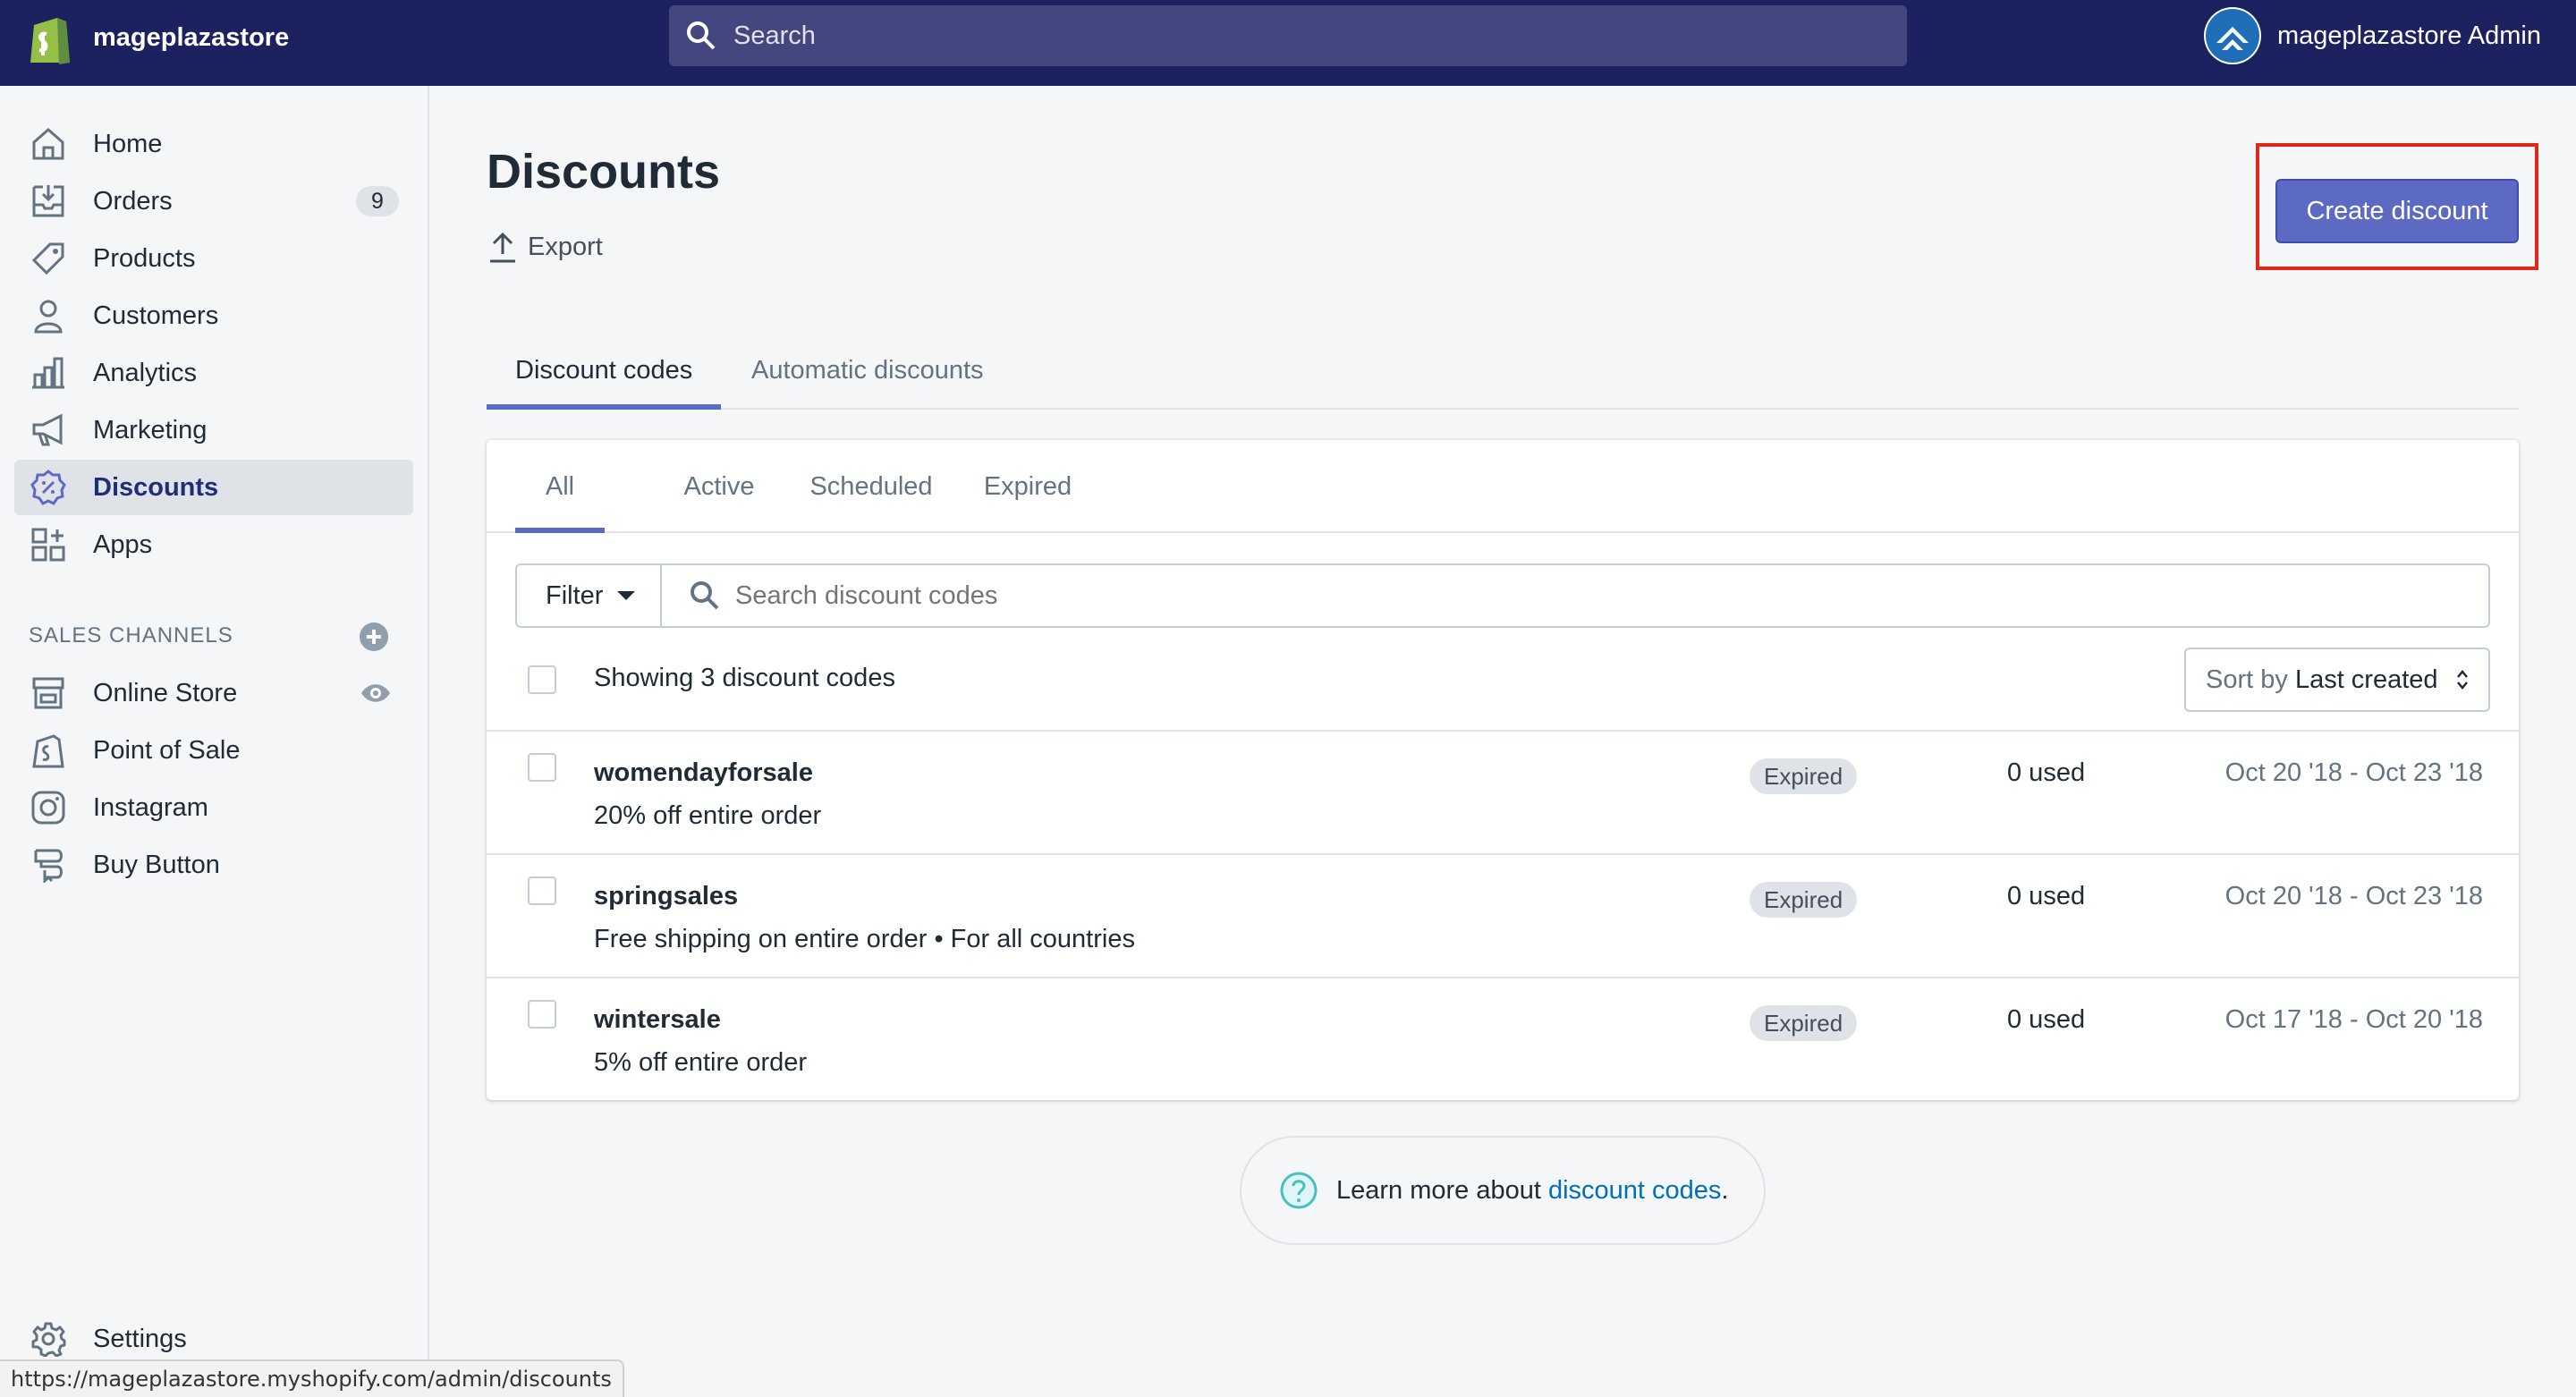  I want to click on tag-icon, so click(48, 258).